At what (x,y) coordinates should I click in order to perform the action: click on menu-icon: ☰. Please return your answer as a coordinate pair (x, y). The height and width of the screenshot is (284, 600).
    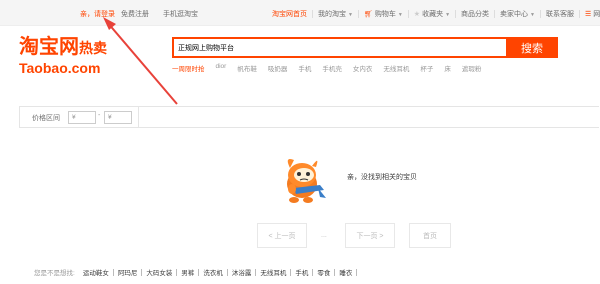
    Looking at the image, I should click on (588, 14).